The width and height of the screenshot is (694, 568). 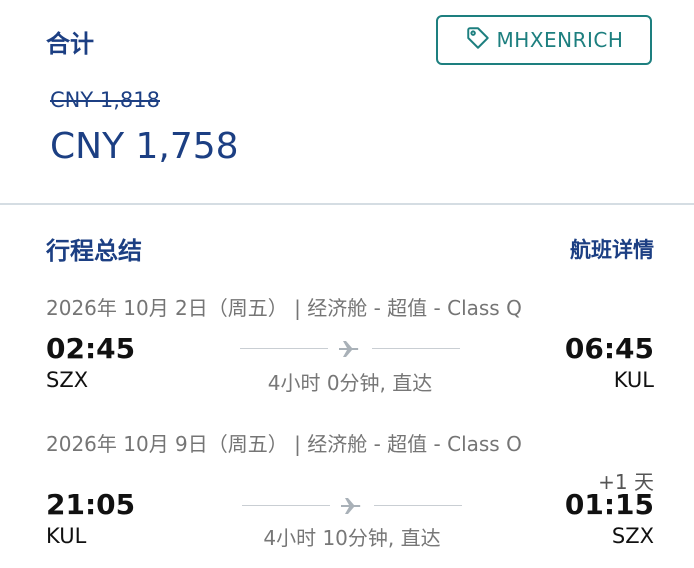 I want to click on flight-details-link: 航班详情, so click(x=612, y=249).